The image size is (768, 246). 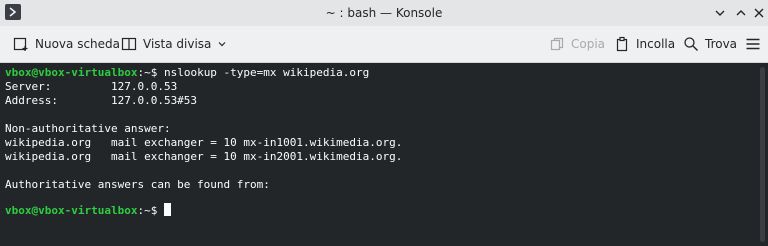 I want to click on maximize-button, so click(x=741, y=13).